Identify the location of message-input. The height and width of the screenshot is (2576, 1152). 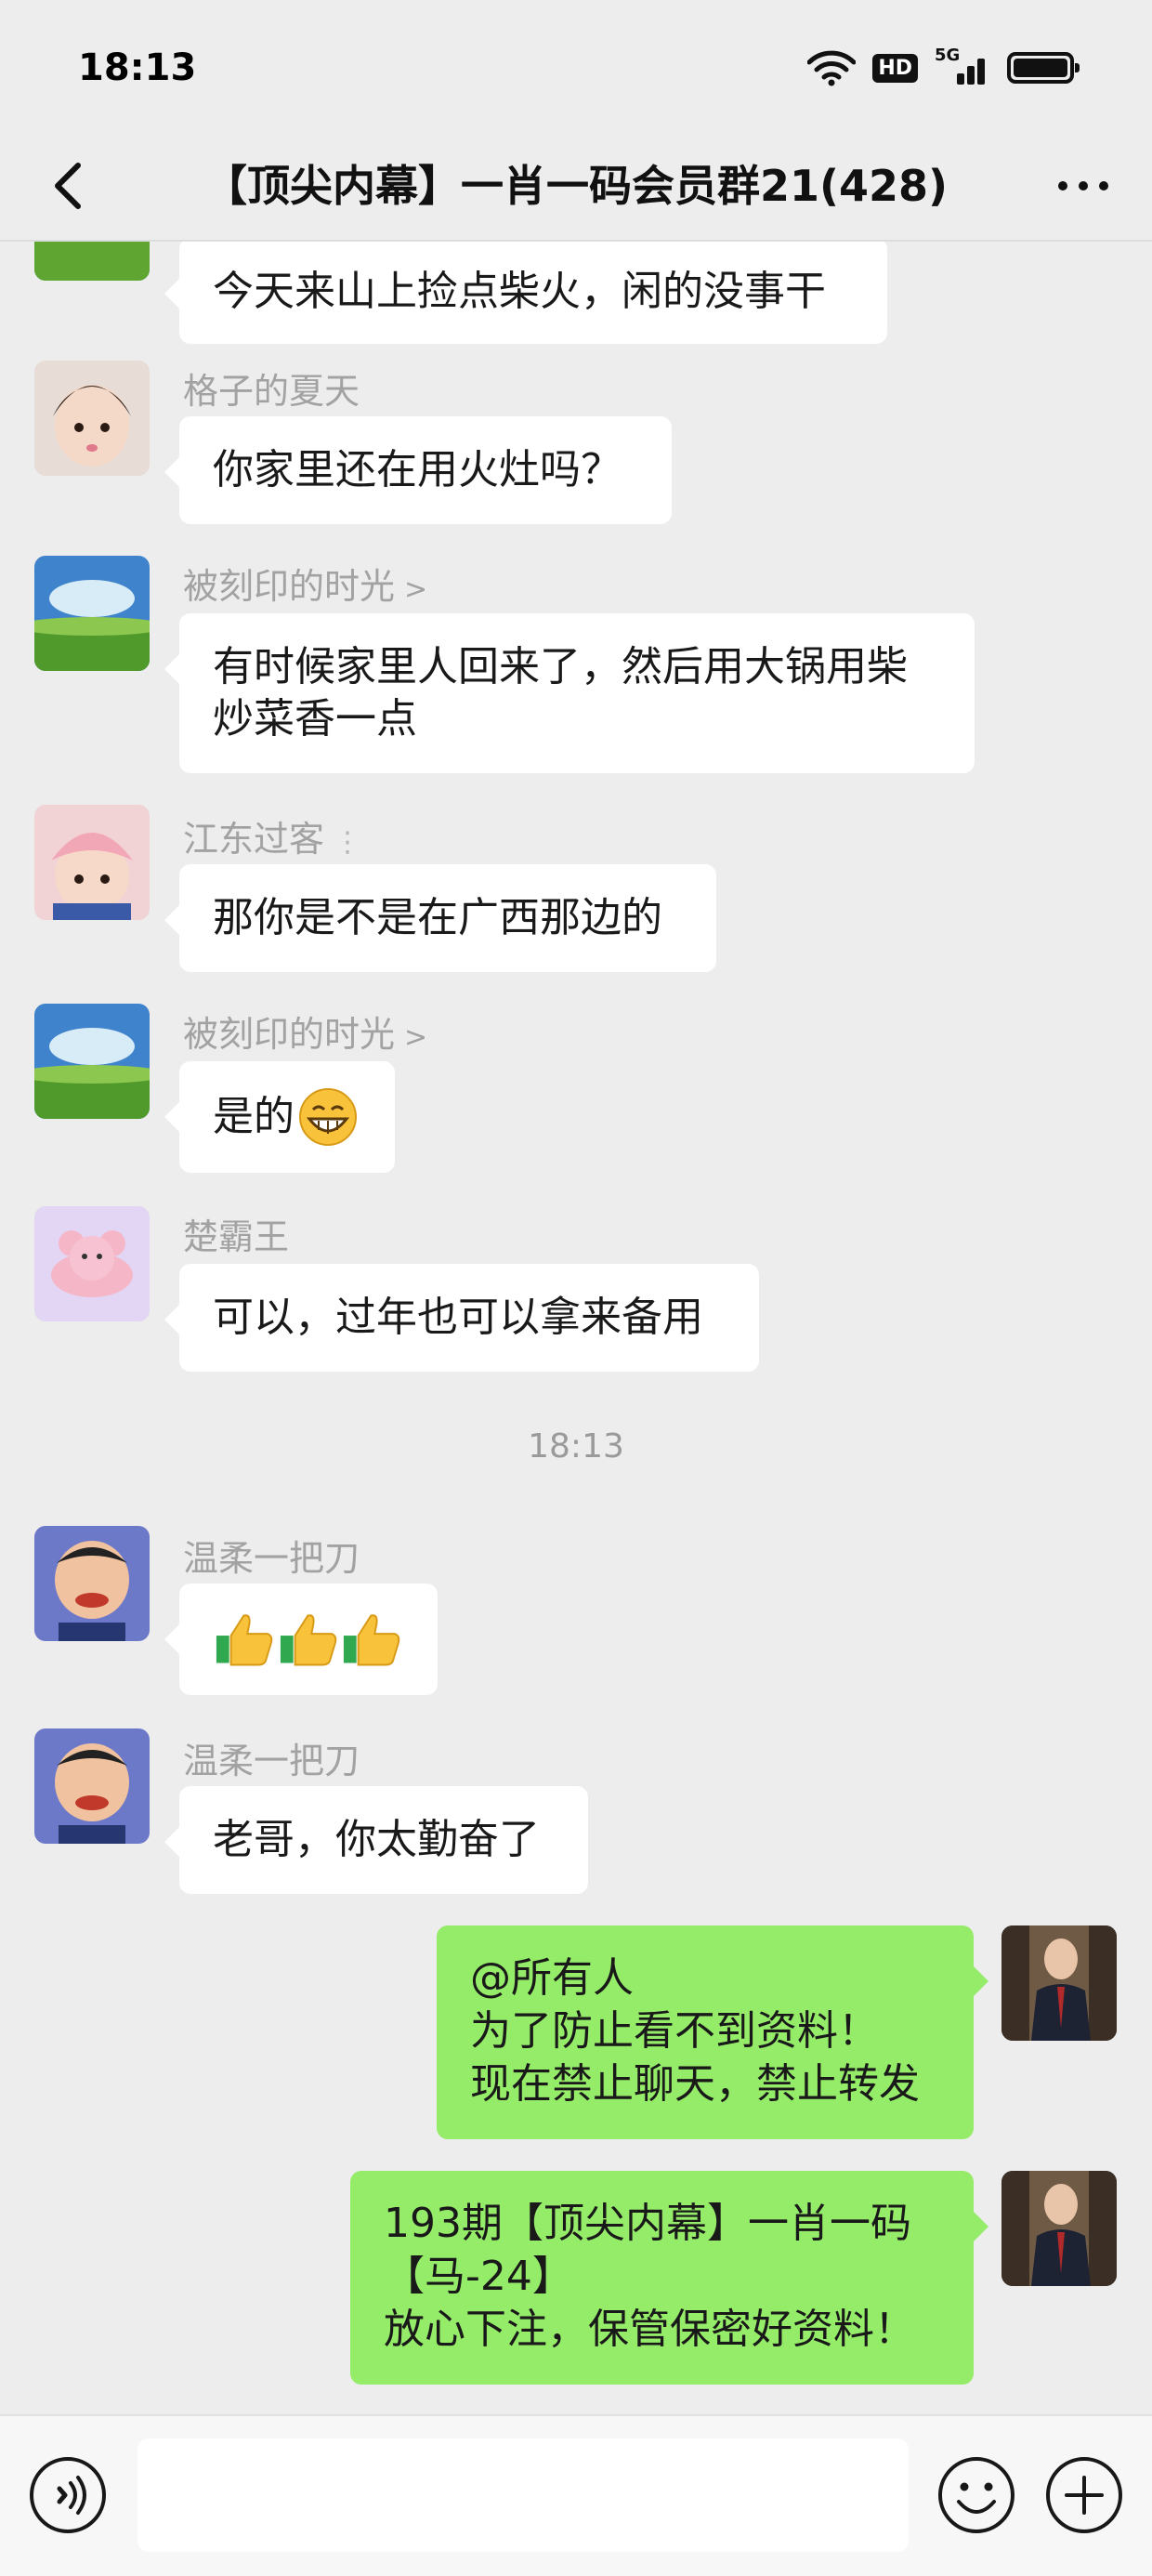
(523, 2495).